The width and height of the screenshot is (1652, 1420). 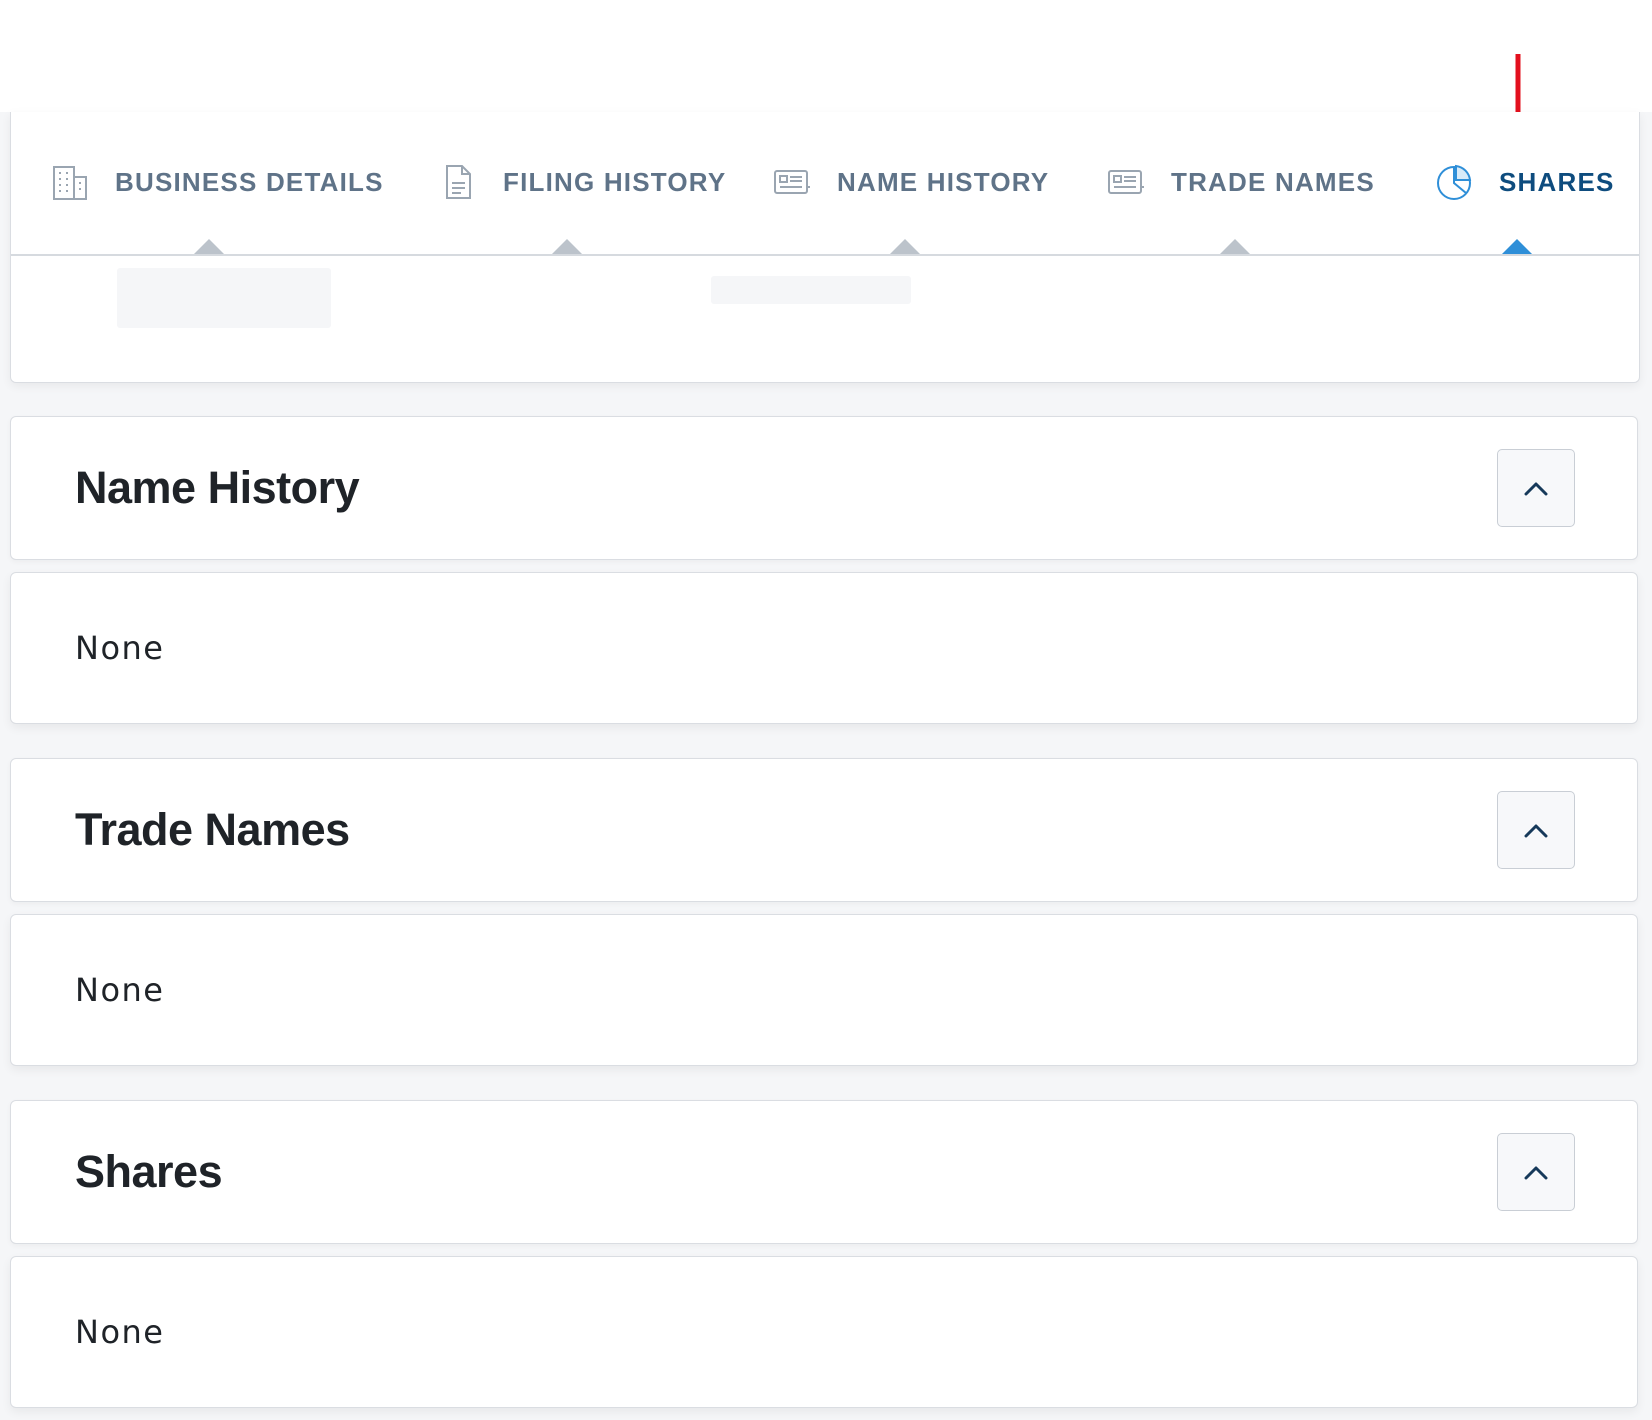 I want to click on section-header-name-history: Name History, so click(x=824, y=488).